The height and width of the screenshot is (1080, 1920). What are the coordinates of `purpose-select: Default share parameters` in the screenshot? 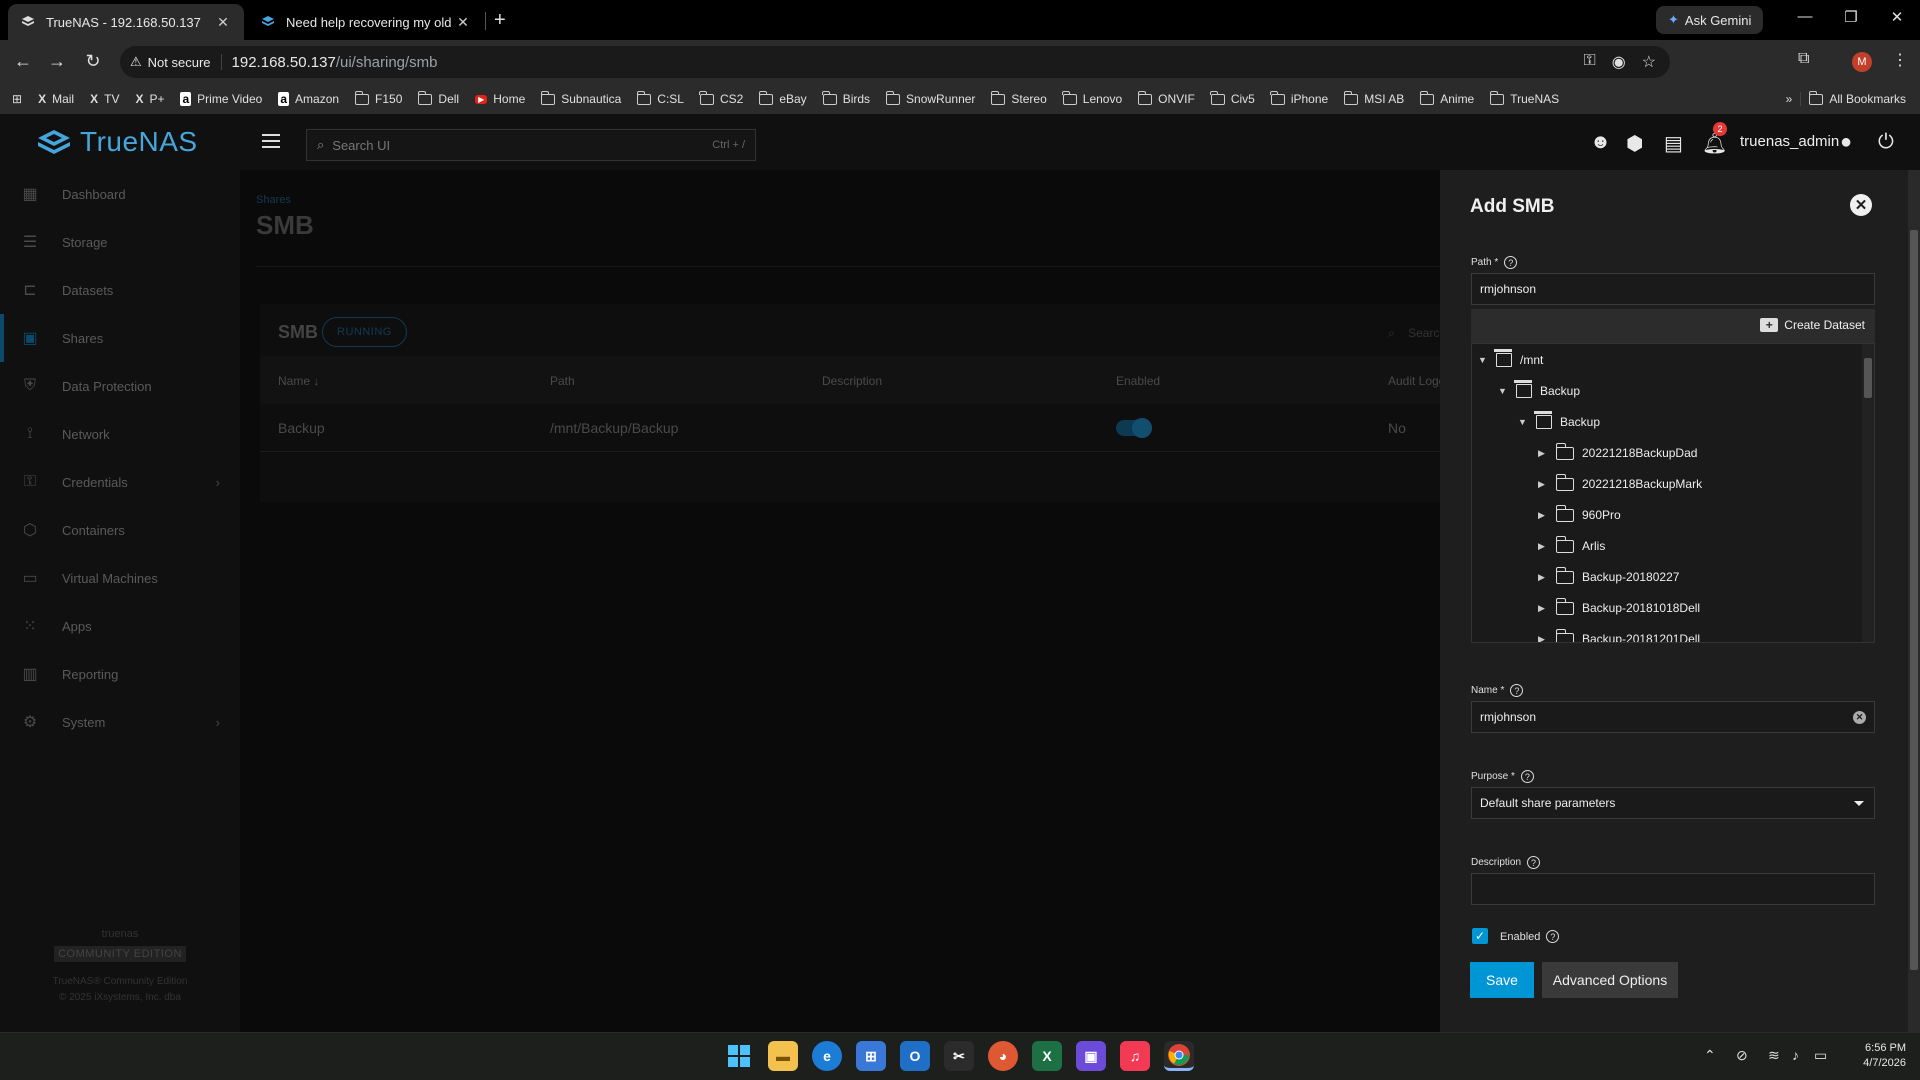 It's located at (1673, 803).